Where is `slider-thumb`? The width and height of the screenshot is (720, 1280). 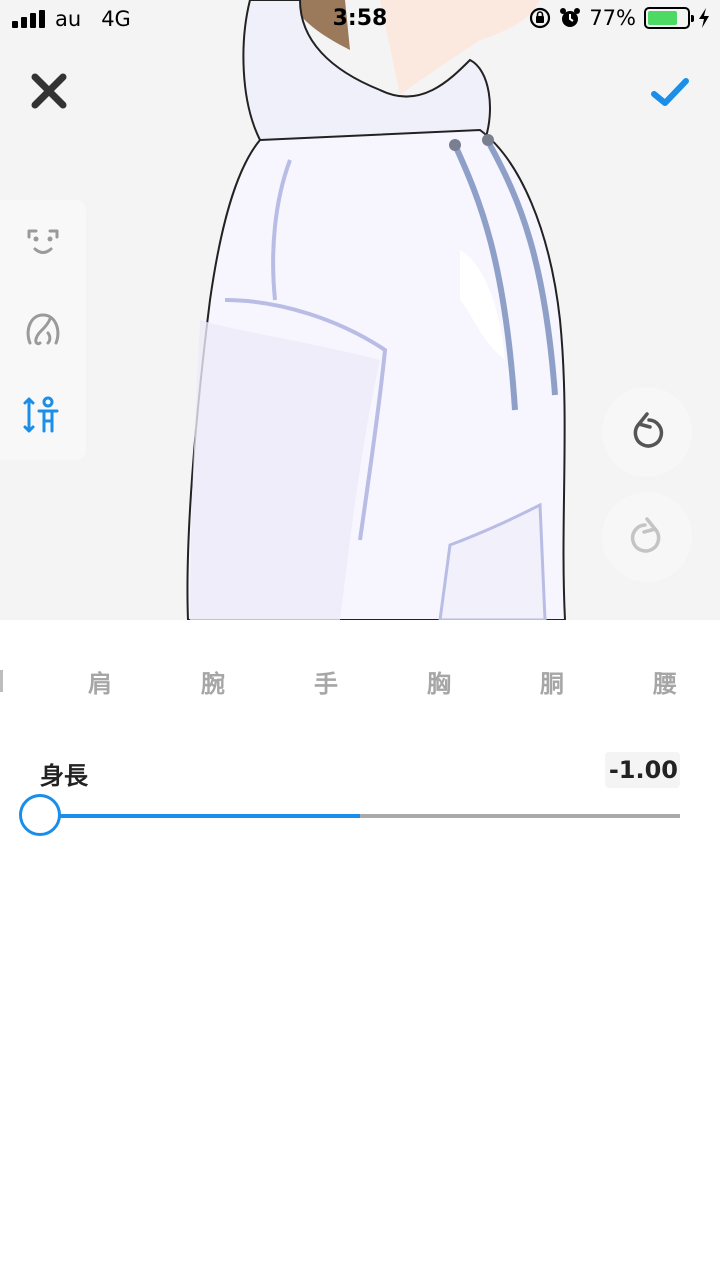
slider-thumb is located at coordinates (40, 815).